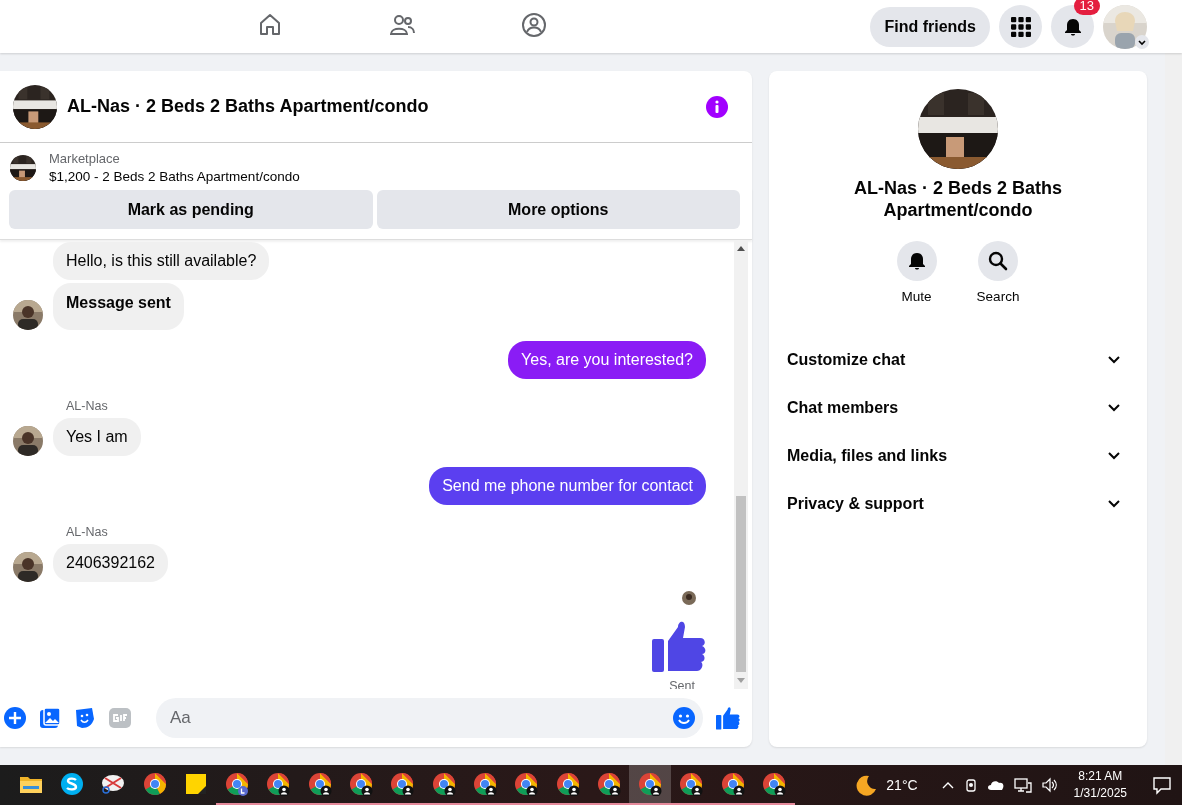 The width and height of the screenshot is (1182, 805). I want to click on add-button, so click(15, 718).